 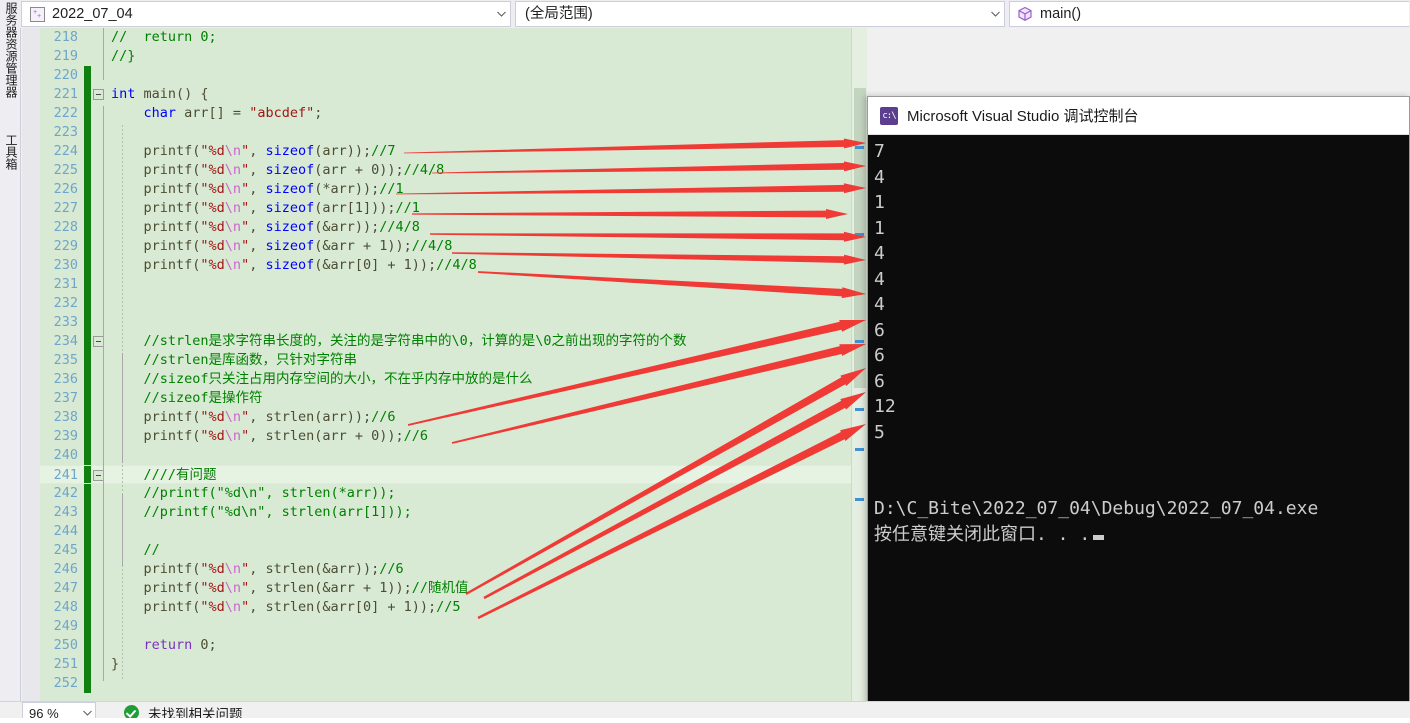 What do you see at coordinates (450, 569) in the screenshot?
I see `code-line: 246 printf("%d\n", strlen(&arr));//6` at bounding box center [450, 569].